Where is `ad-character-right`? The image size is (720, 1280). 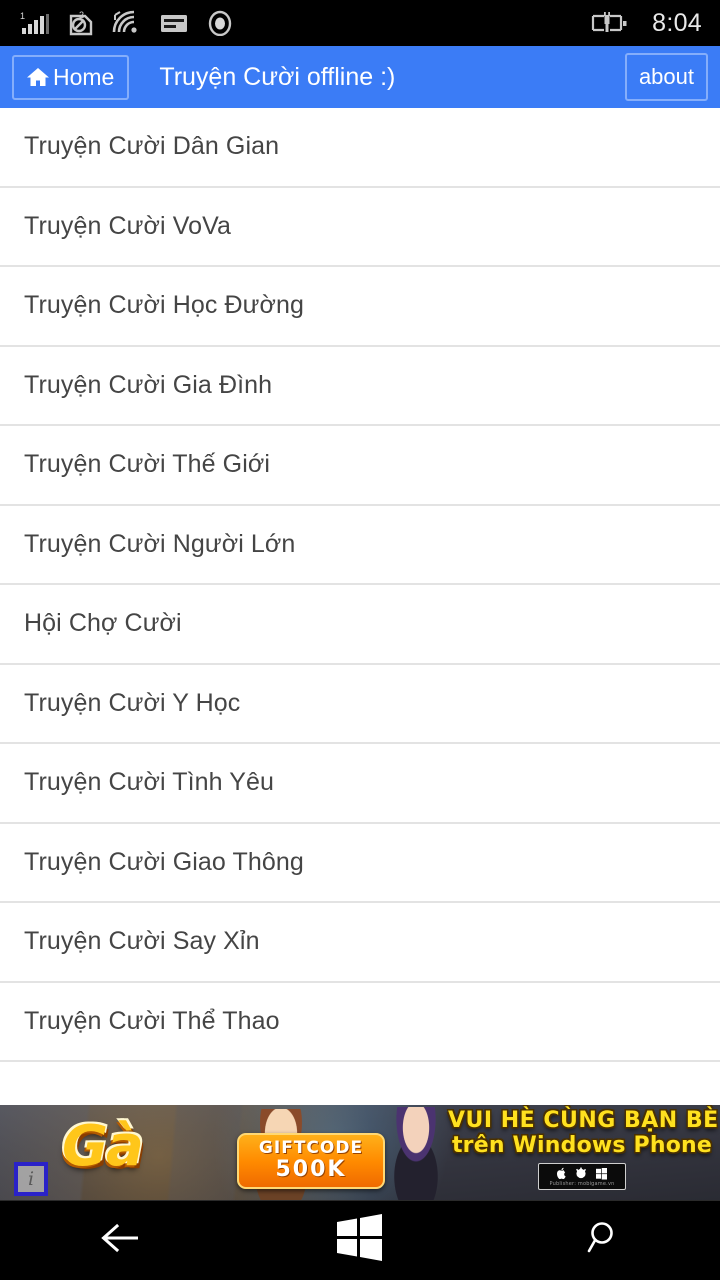 ad-character-right is located at coordinates (416, 1153).